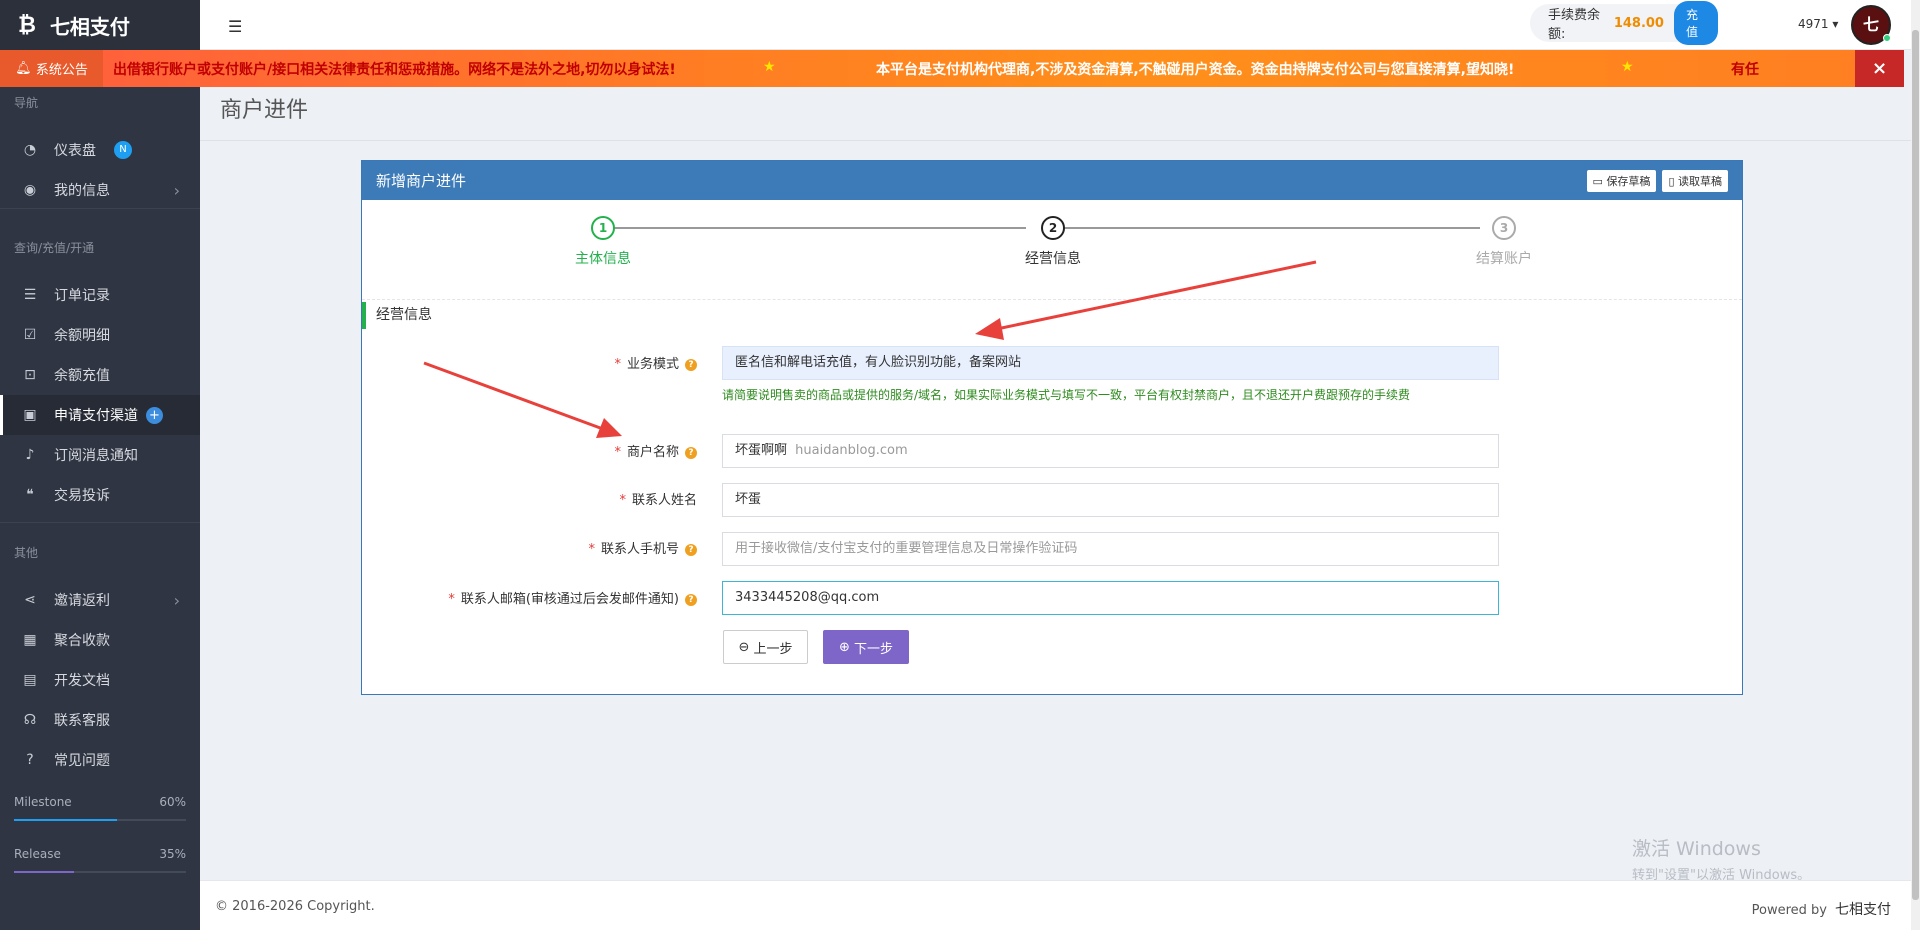  What do you see at coordinates (989, 329) in the screenshot?
I see `arrowhead` at bounding box center [989, 329].